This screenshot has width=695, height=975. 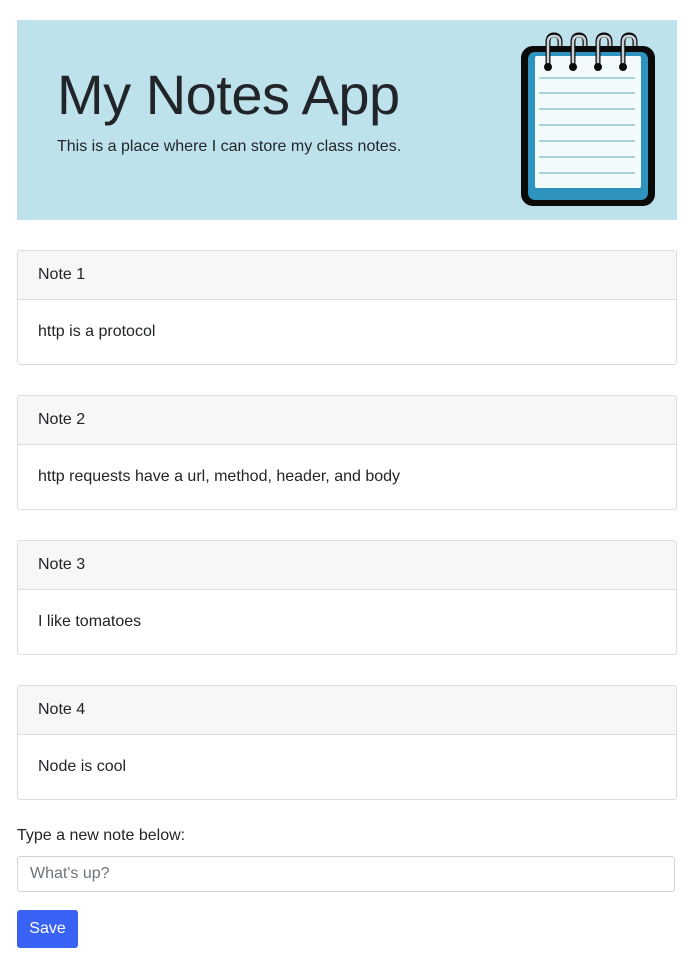 I want to click on note-title: Note 3, so click(x=347, y=565).